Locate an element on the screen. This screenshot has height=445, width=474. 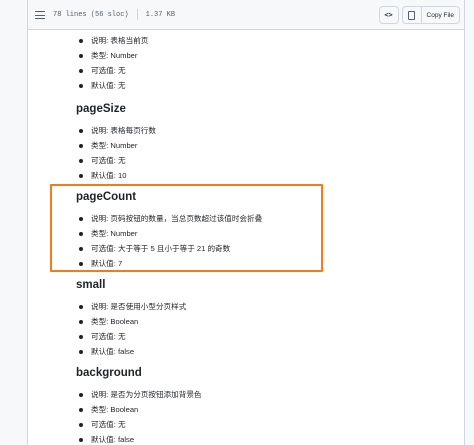
meta-divider is located at coordinates (137, 14).